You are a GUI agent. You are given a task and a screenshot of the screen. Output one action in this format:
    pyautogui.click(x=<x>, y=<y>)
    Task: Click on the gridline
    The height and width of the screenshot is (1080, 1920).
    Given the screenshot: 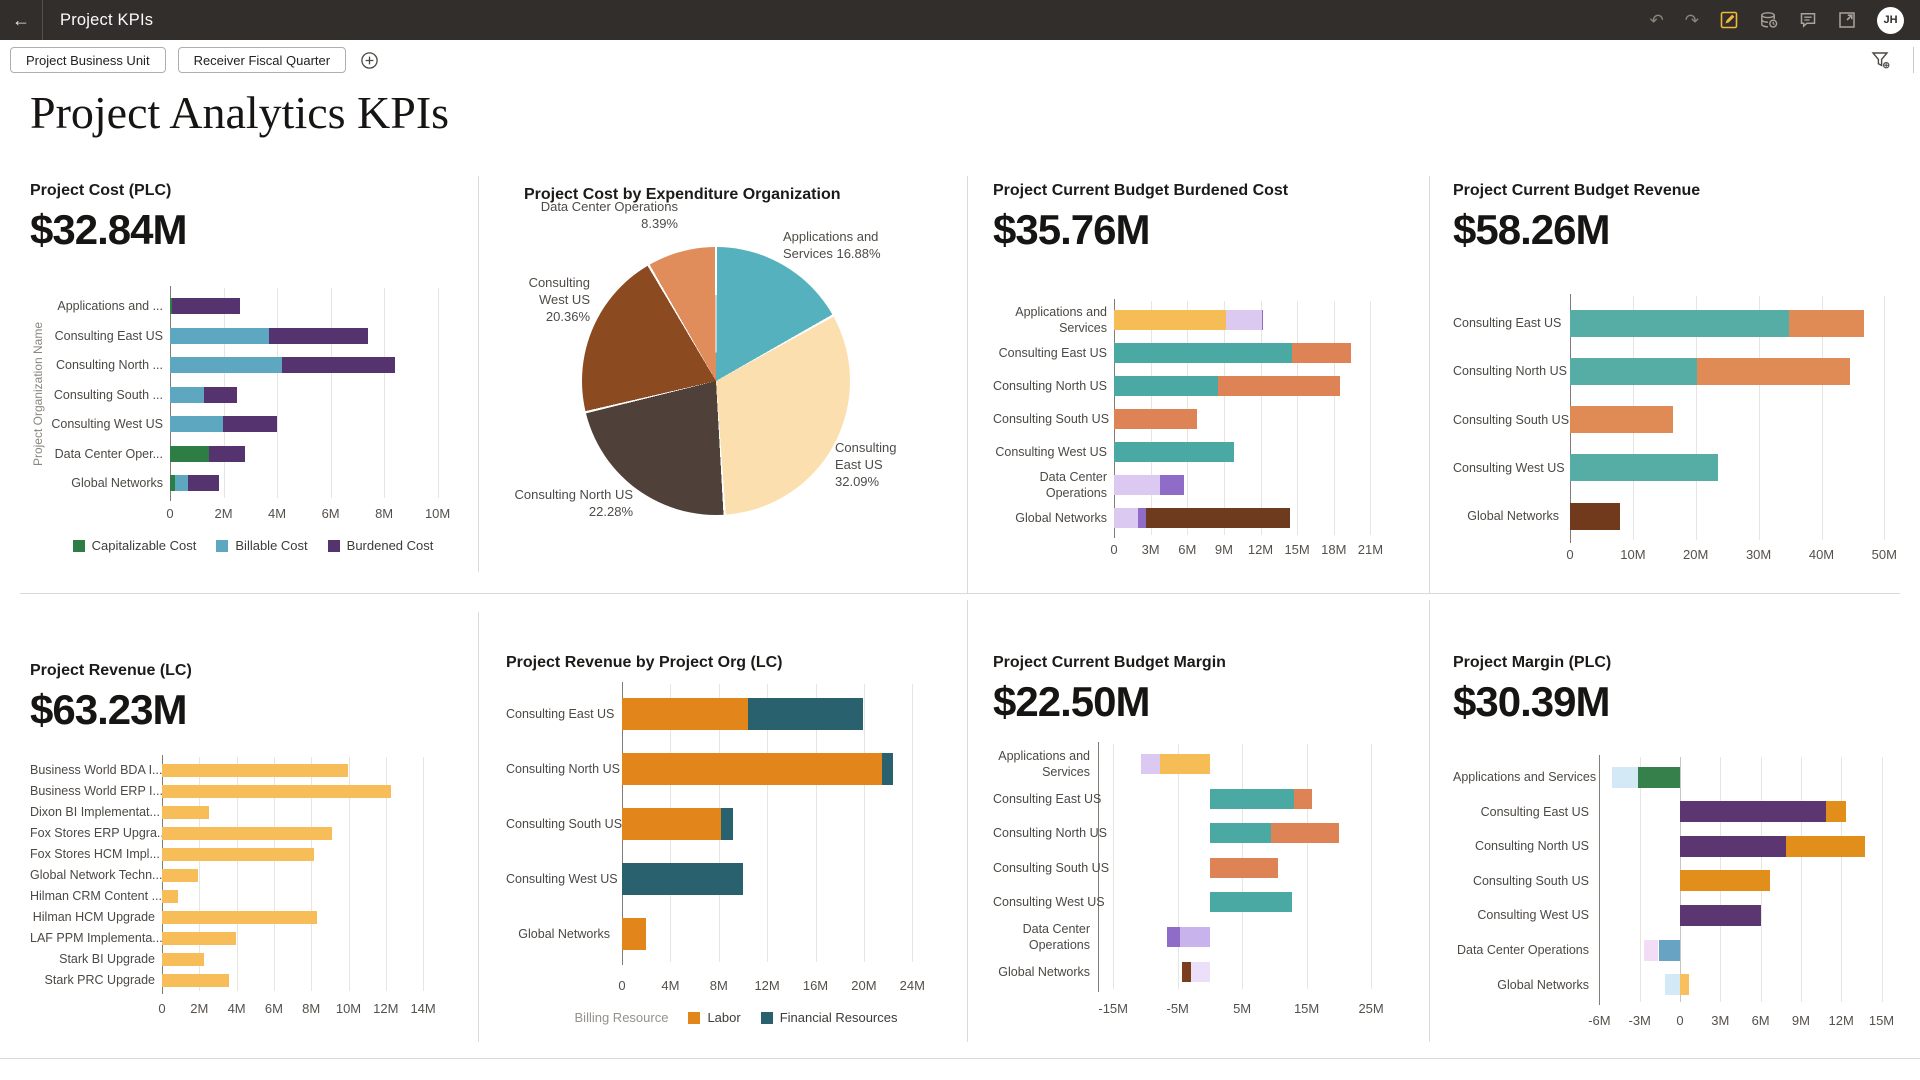 What is the action you would take?
    pyautogui.click(x=1298, y=417)
    